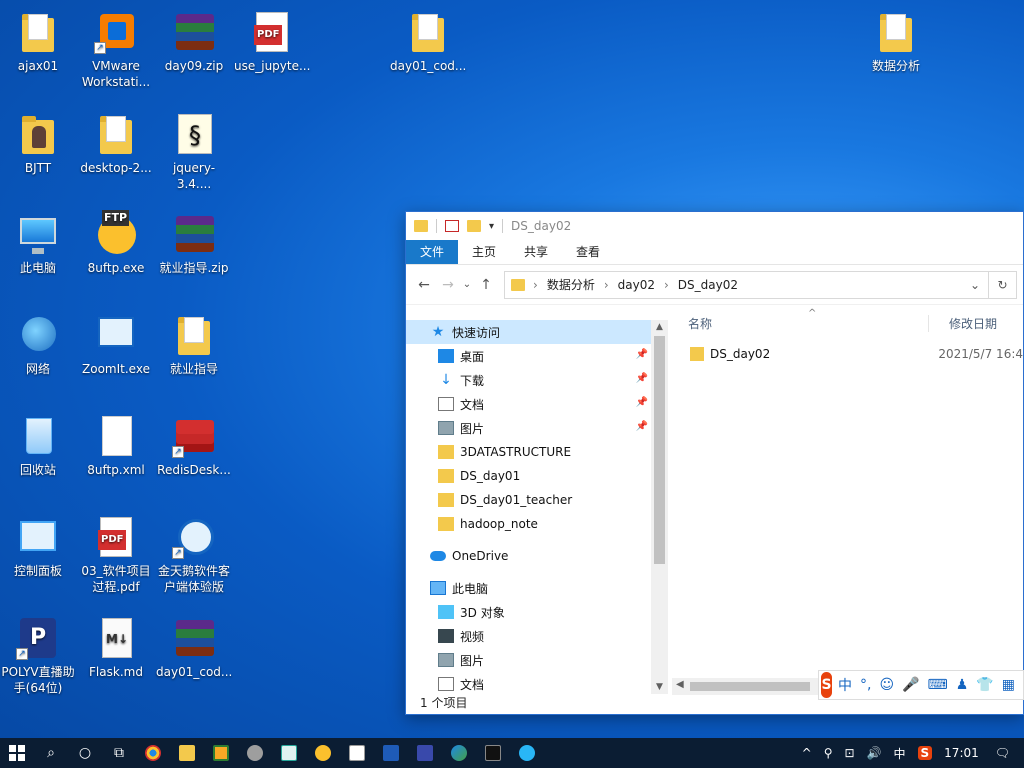  I want to click on clock: 17:01, so click(961, 753).